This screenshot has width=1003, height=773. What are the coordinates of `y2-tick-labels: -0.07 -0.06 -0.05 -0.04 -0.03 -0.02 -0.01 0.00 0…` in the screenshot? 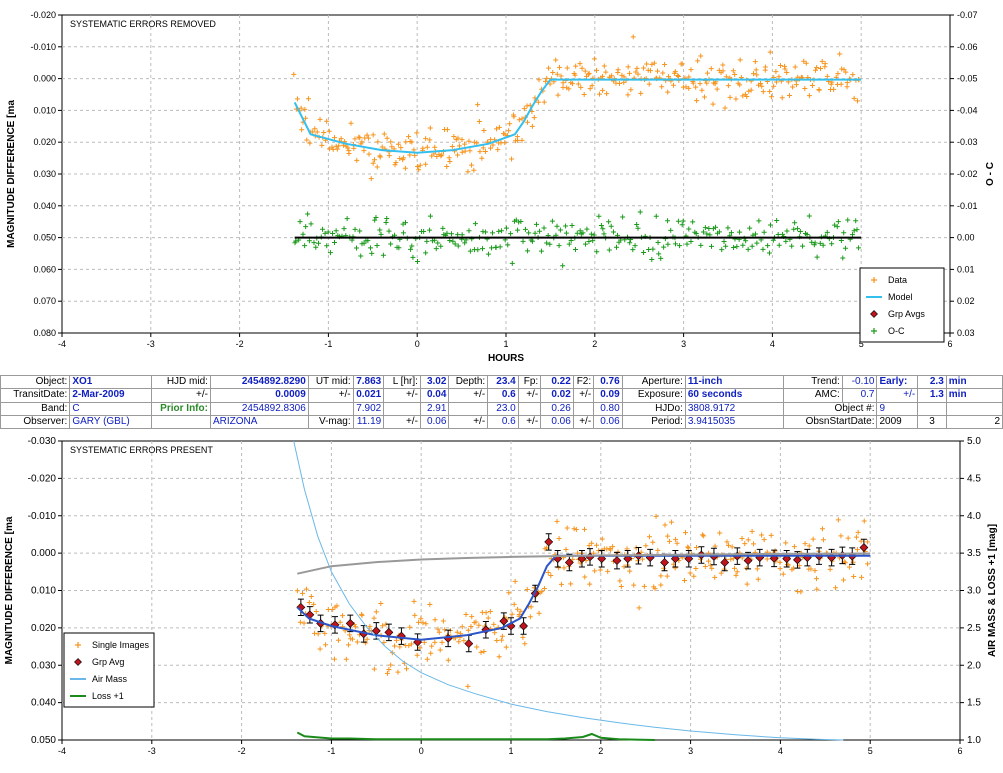 It's located at (964, 174).